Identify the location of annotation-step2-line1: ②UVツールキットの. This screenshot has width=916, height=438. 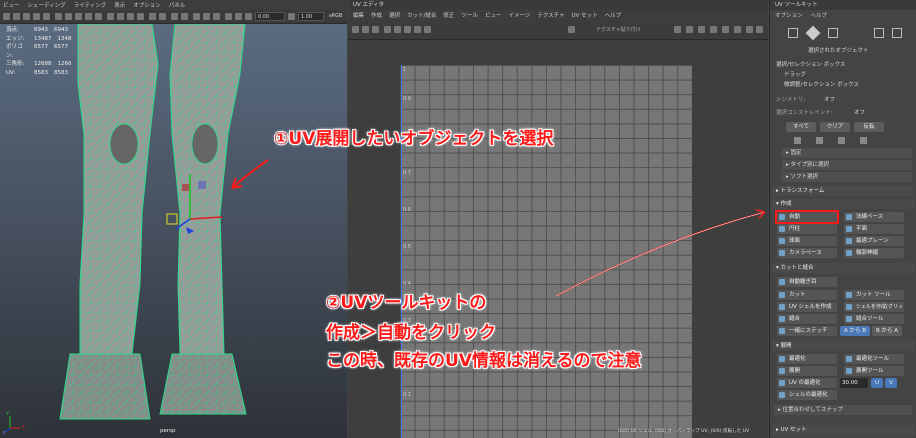
(406, 303).